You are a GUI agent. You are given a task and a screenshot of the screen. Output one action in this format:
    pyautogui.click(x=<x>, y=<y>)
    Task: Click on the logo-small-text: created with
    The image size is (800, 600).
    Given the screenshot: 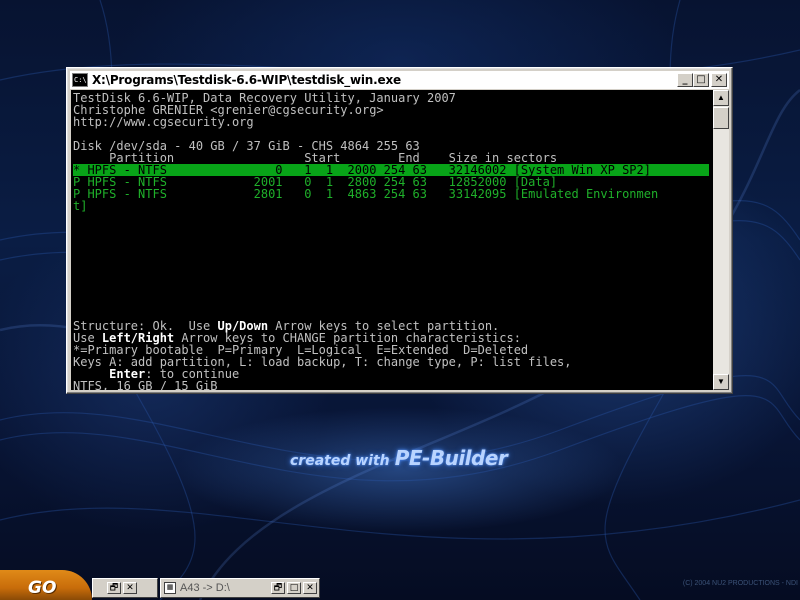 What is the action you would take?
    pyautogui.click(x=340, y=461)
    